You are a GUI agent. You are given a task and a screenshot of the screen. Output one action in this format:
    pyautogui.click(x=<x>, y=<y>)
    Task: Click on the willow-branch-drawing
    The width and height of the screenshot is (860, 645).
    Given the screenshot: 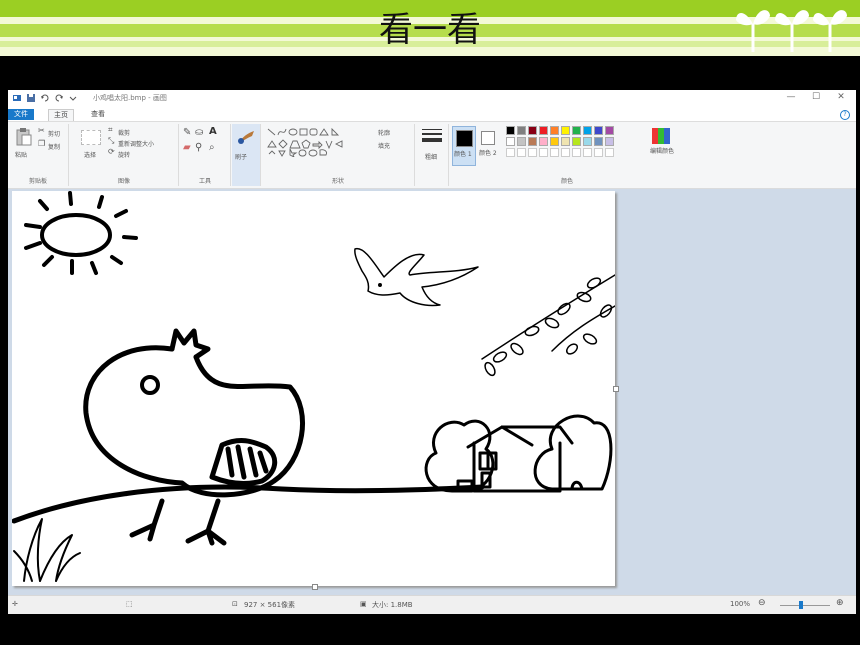 What is the action you would take?
    pyautogui.click(x=548, y=325)
    